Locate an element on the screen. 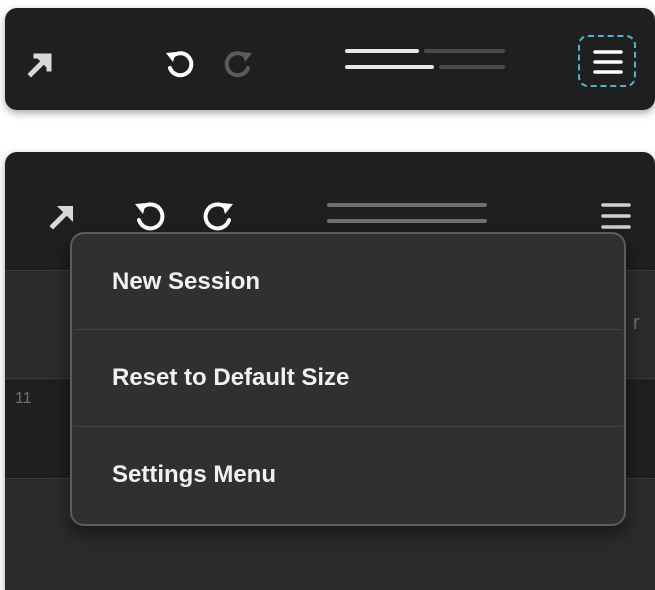 This screenshot has width=655, height=590. menu-button is located at coordinates (607, 61).